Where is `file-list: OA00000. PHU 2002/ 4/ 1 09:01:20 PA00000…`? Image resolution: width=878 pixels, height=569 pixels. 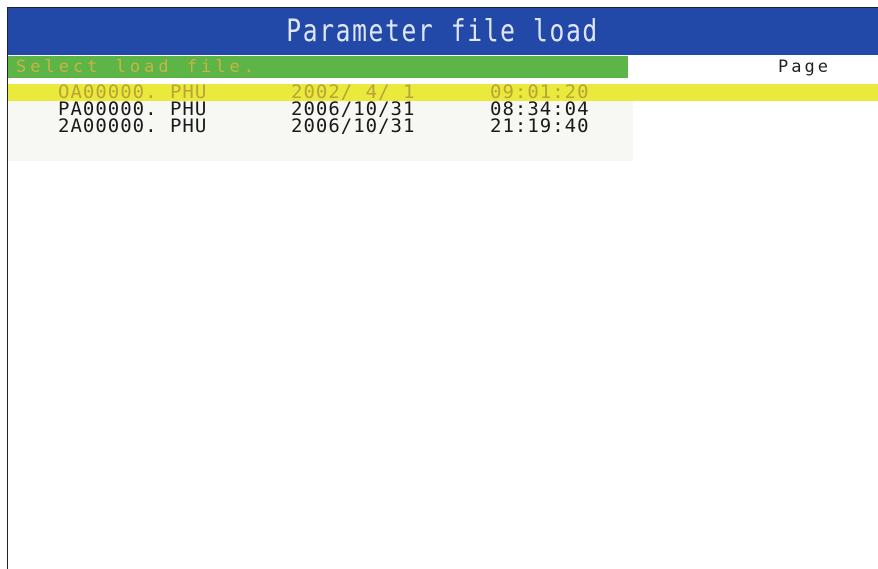
file-list: OA00000. PHU 2002/ 4/ 1 09:01:20 PA00000… is located at coordinates (443, 110).